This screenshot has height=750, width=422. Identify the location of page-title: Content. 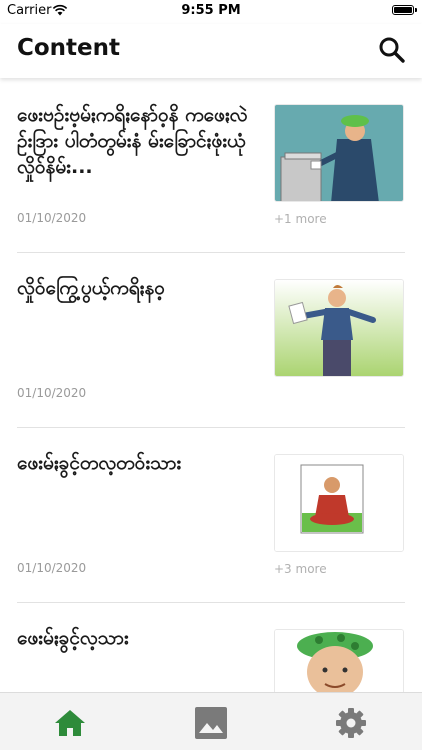
(69, 48).